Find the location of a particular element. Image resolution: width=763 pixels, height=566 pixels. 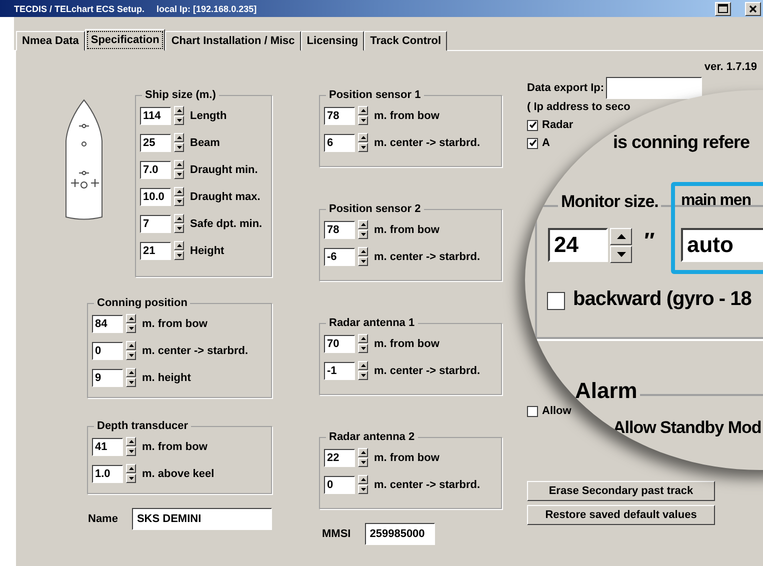

action-button: Erase Secondary past track is located at coordinates (621, 491).